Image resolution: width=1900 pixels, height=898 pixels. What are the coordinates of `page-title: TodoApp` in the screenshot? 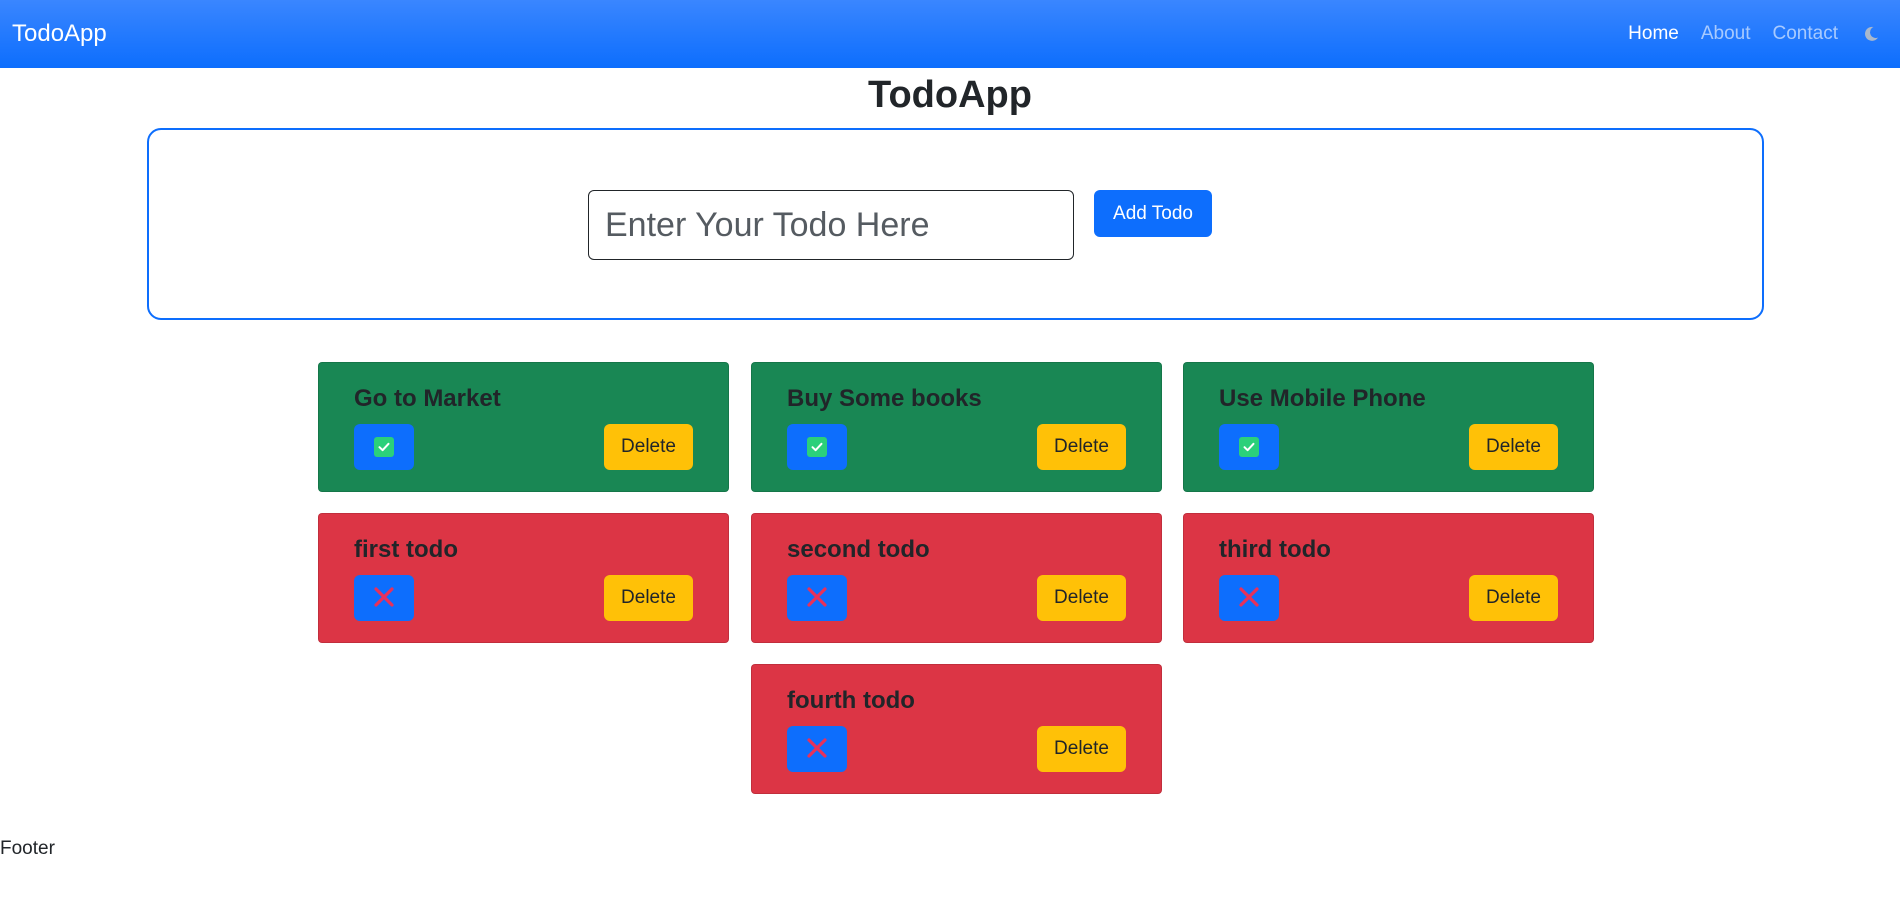 It's located at (950, 95).